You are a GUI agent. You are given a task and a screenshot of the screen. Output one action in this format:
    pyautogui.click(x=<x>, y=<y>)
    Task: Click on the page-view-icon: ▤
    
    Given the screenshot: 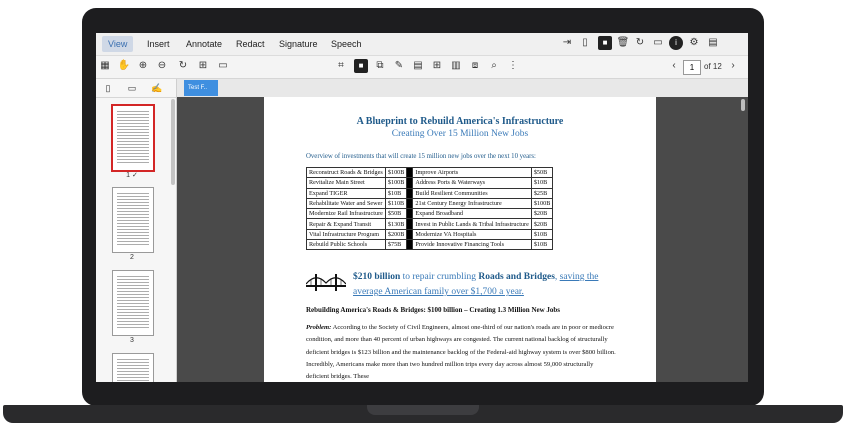 What is the action you would take?
    pyautogui.click(x=418, y=66)
    